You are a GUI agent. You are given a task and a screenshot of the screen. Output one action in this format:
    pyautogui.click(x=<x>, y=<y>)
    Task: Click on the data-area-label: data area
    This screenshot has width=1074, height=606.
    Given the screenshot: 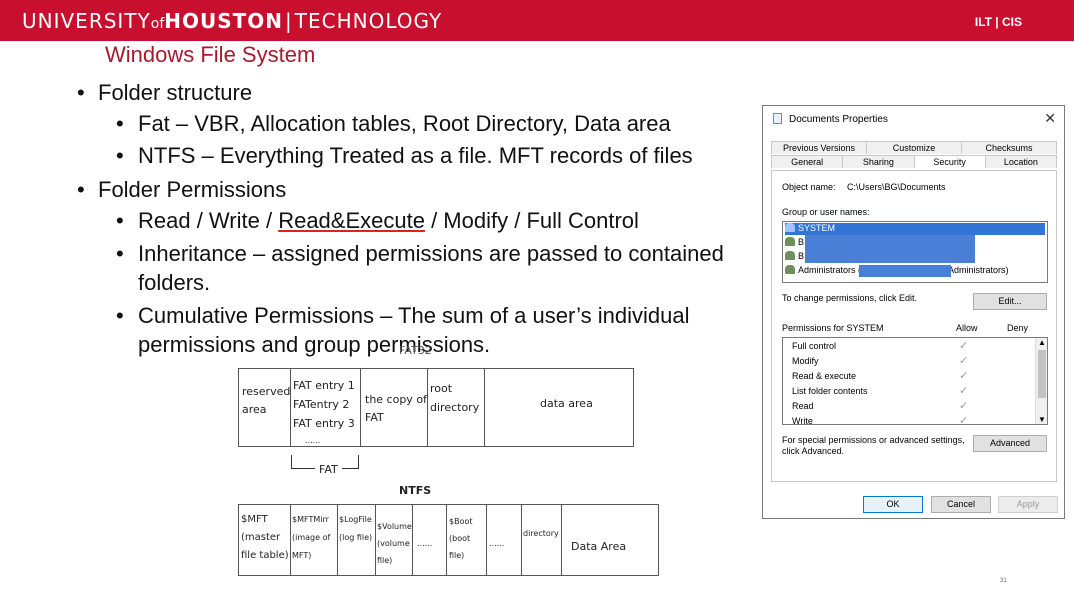 What is the action you would take?
    pyautogui.click(x=566, y=403)
    